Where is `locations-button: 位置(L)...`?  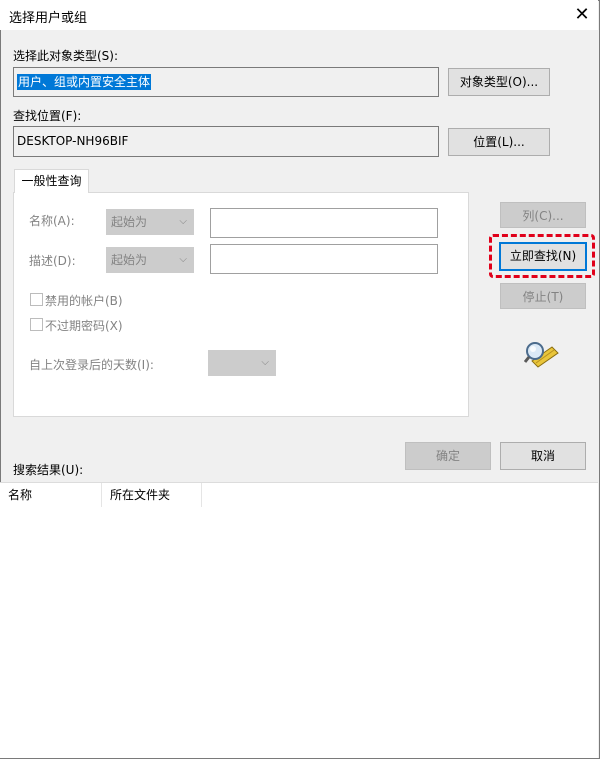 locations-button: 位置(L)... is located at coordinates (499, 142).